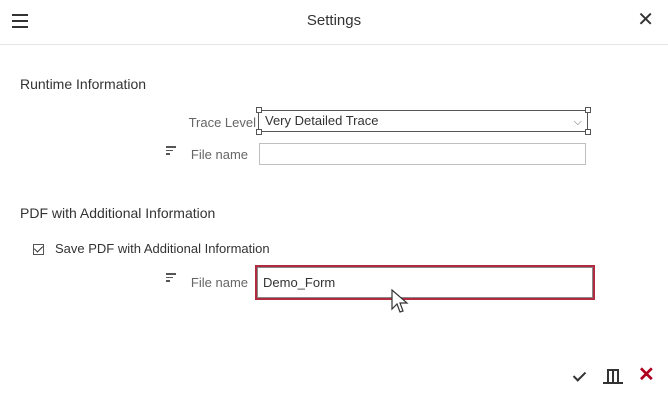  What do you see at coordinates (222, 122) in the screenshot?
I see `trace-level-label: Trace Level` at bounding box center [222, 122].